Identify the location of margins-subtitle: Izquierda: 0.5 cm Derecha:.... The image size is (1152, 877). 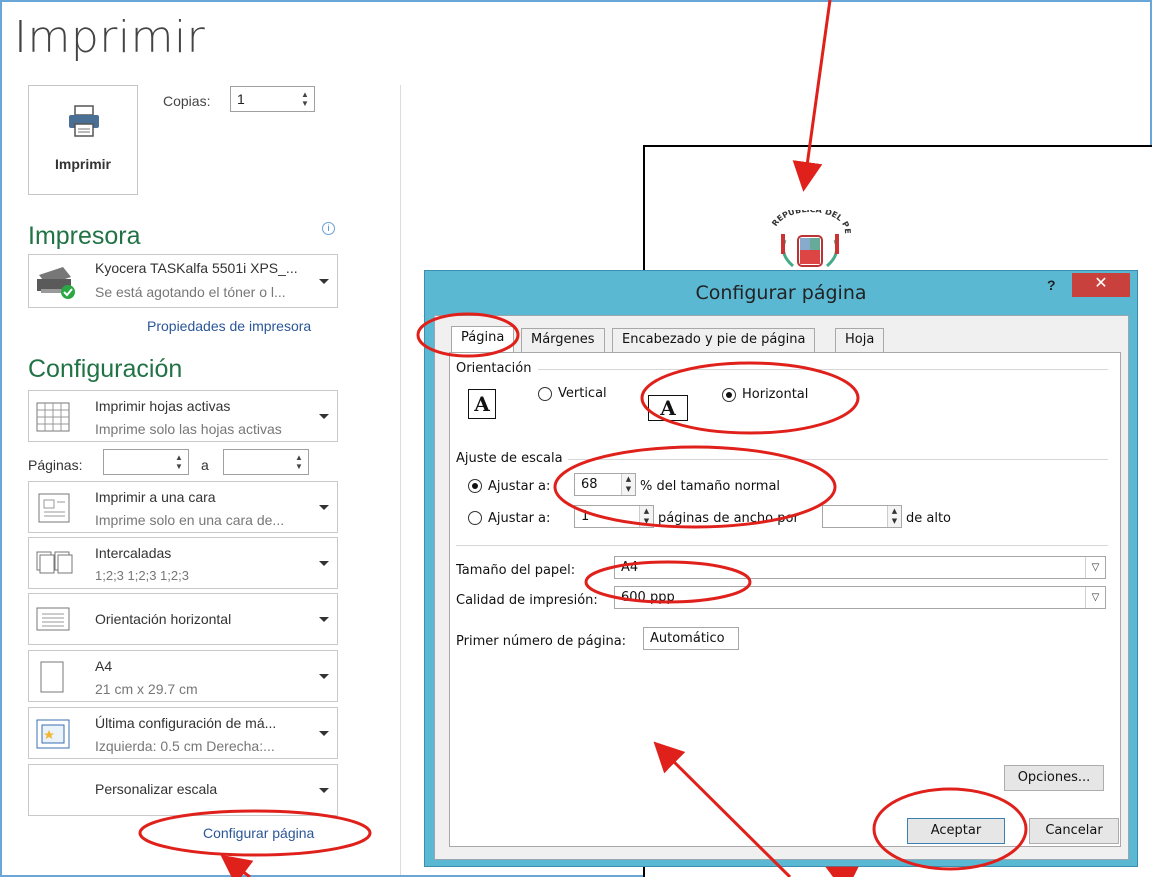
(185, 746).